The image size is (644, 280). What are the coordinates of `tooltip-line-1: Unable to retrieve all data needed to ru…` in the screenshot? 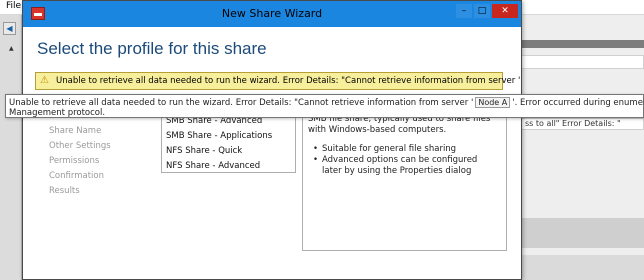 It's located at (326, 102).